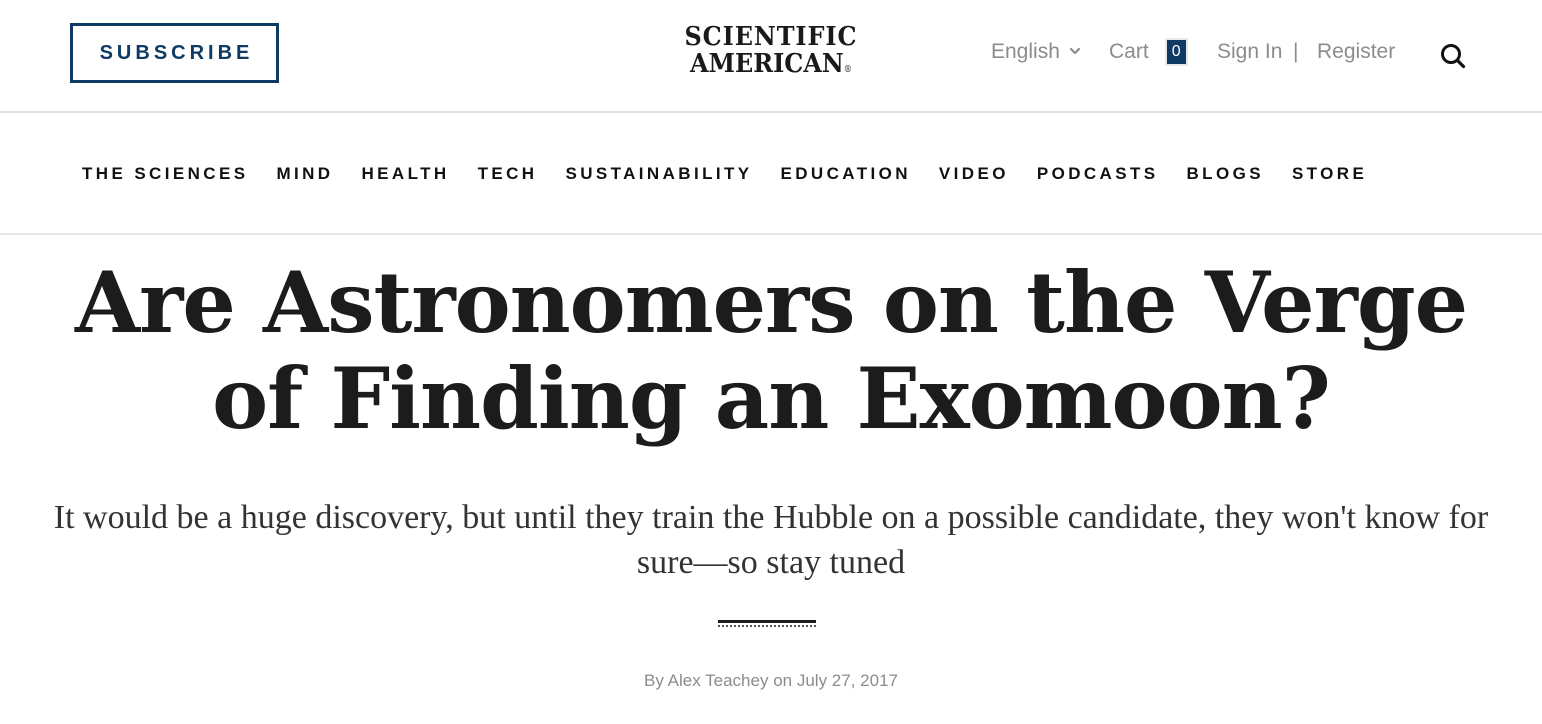 This screenshot has height=724, width=1542. I want to click on logo-line-2: AMERICAN®, so click(771, 67).